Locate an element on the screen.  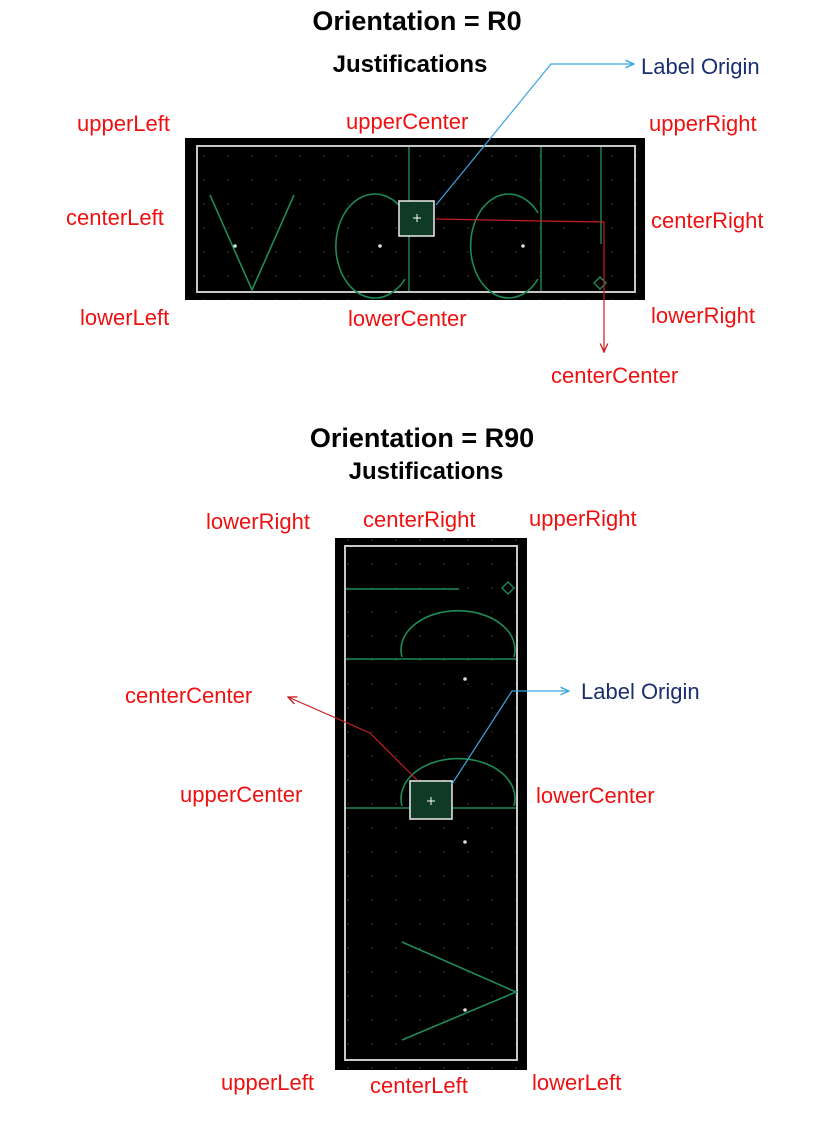
figure2-label-lower-center: lowerCenter is located at coordinates (595, 795).